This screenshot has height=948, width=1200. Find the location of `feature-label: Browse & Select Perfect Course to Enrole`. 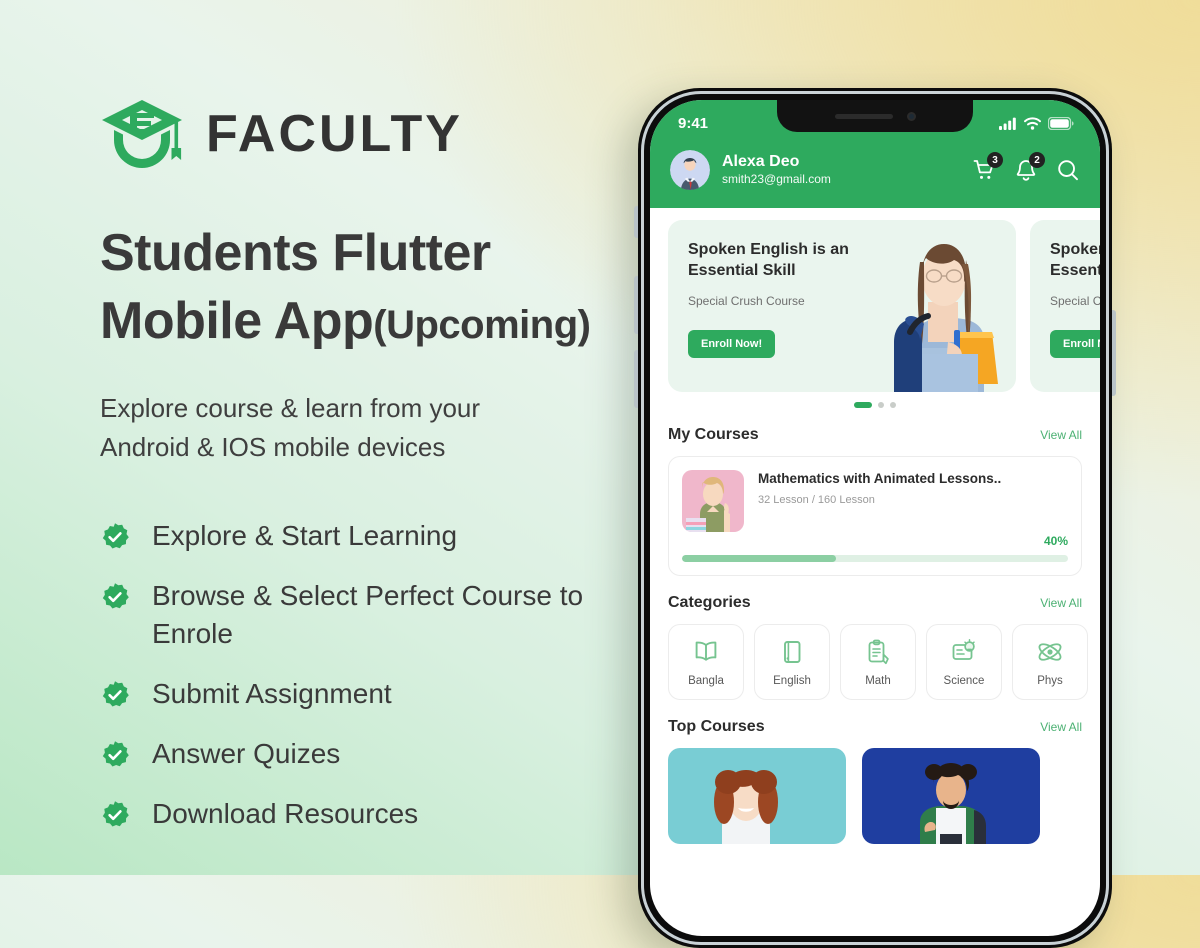

feature-label: Browse & Select Perfect Course to Enrole is located at coordinates (368, 614).